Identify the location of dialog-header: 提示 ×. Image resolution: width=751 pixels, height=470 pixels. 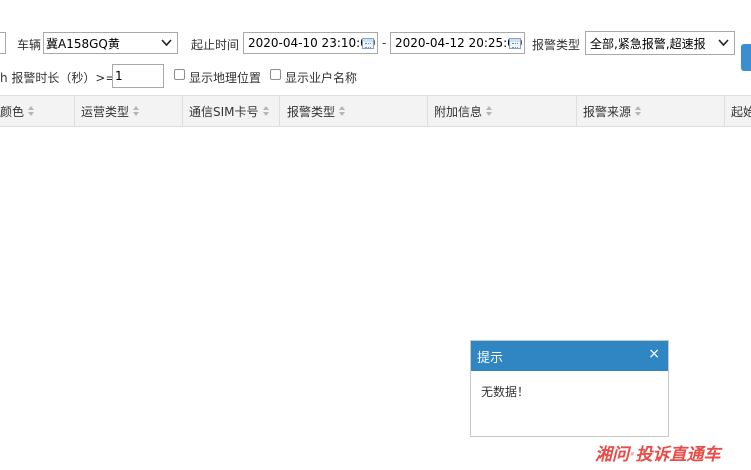
(569, 356).